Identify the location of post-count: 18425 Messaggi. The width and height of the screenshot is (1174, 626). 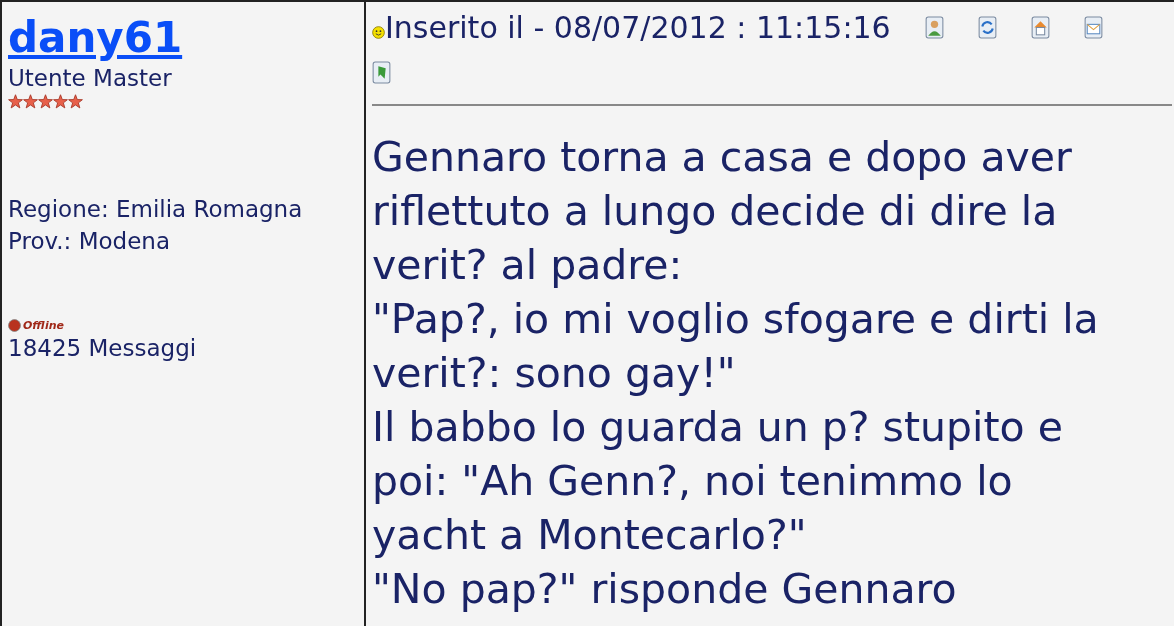
(102, 348).